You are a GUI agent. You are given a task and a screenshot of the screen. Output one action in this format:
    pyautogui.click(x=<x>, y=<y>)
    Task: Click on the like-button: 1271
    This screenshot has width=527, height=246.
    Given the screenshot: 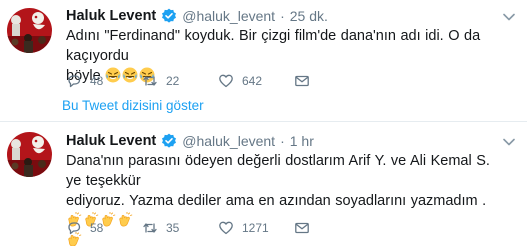 What is the action you would take?
    pyautogui.click(x=256, y=228)
    